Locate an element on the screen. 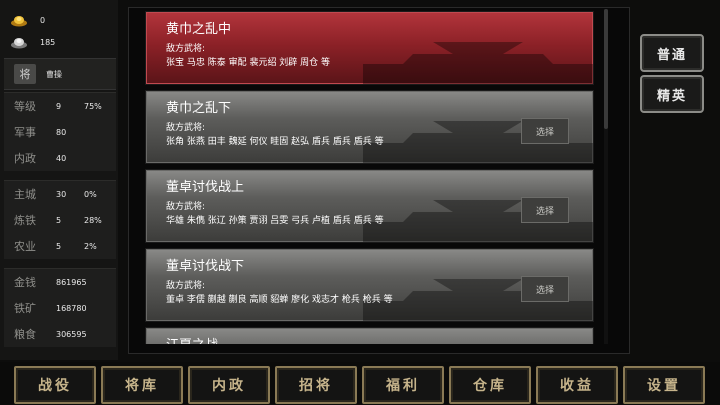 The image size is (720, 405). general-card: 将 曹操 is located at coordinates (60, 74).